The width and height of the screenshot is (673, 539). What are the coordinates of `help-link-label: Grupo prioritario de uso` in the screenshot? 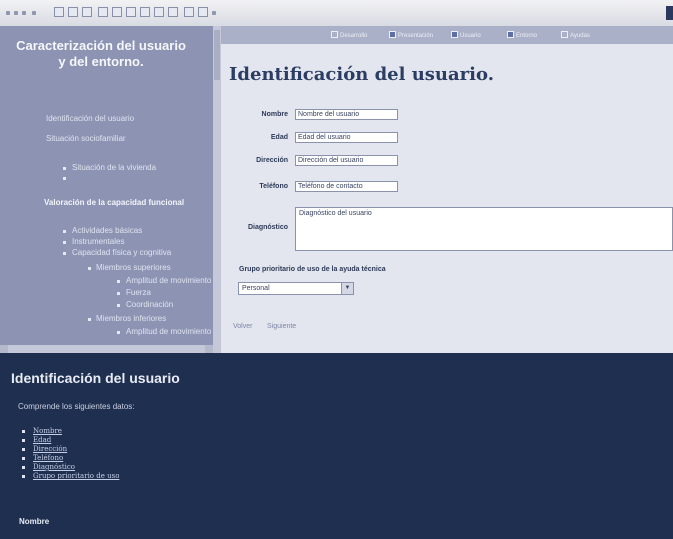 It's located at (76, 476).